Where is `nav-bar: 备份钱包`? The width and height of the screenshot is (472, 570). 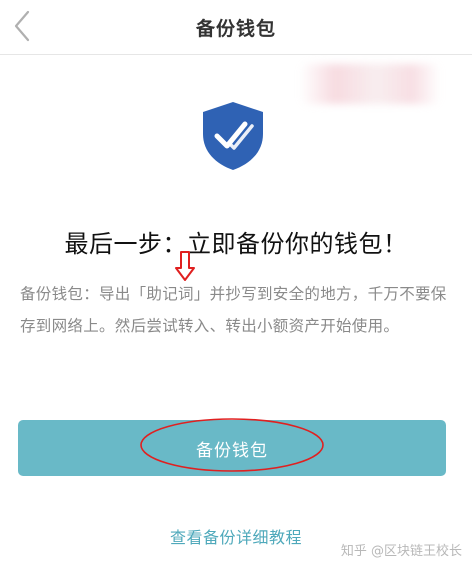
nav-bar: 备份钱包 is located at coordinates (236, 27).